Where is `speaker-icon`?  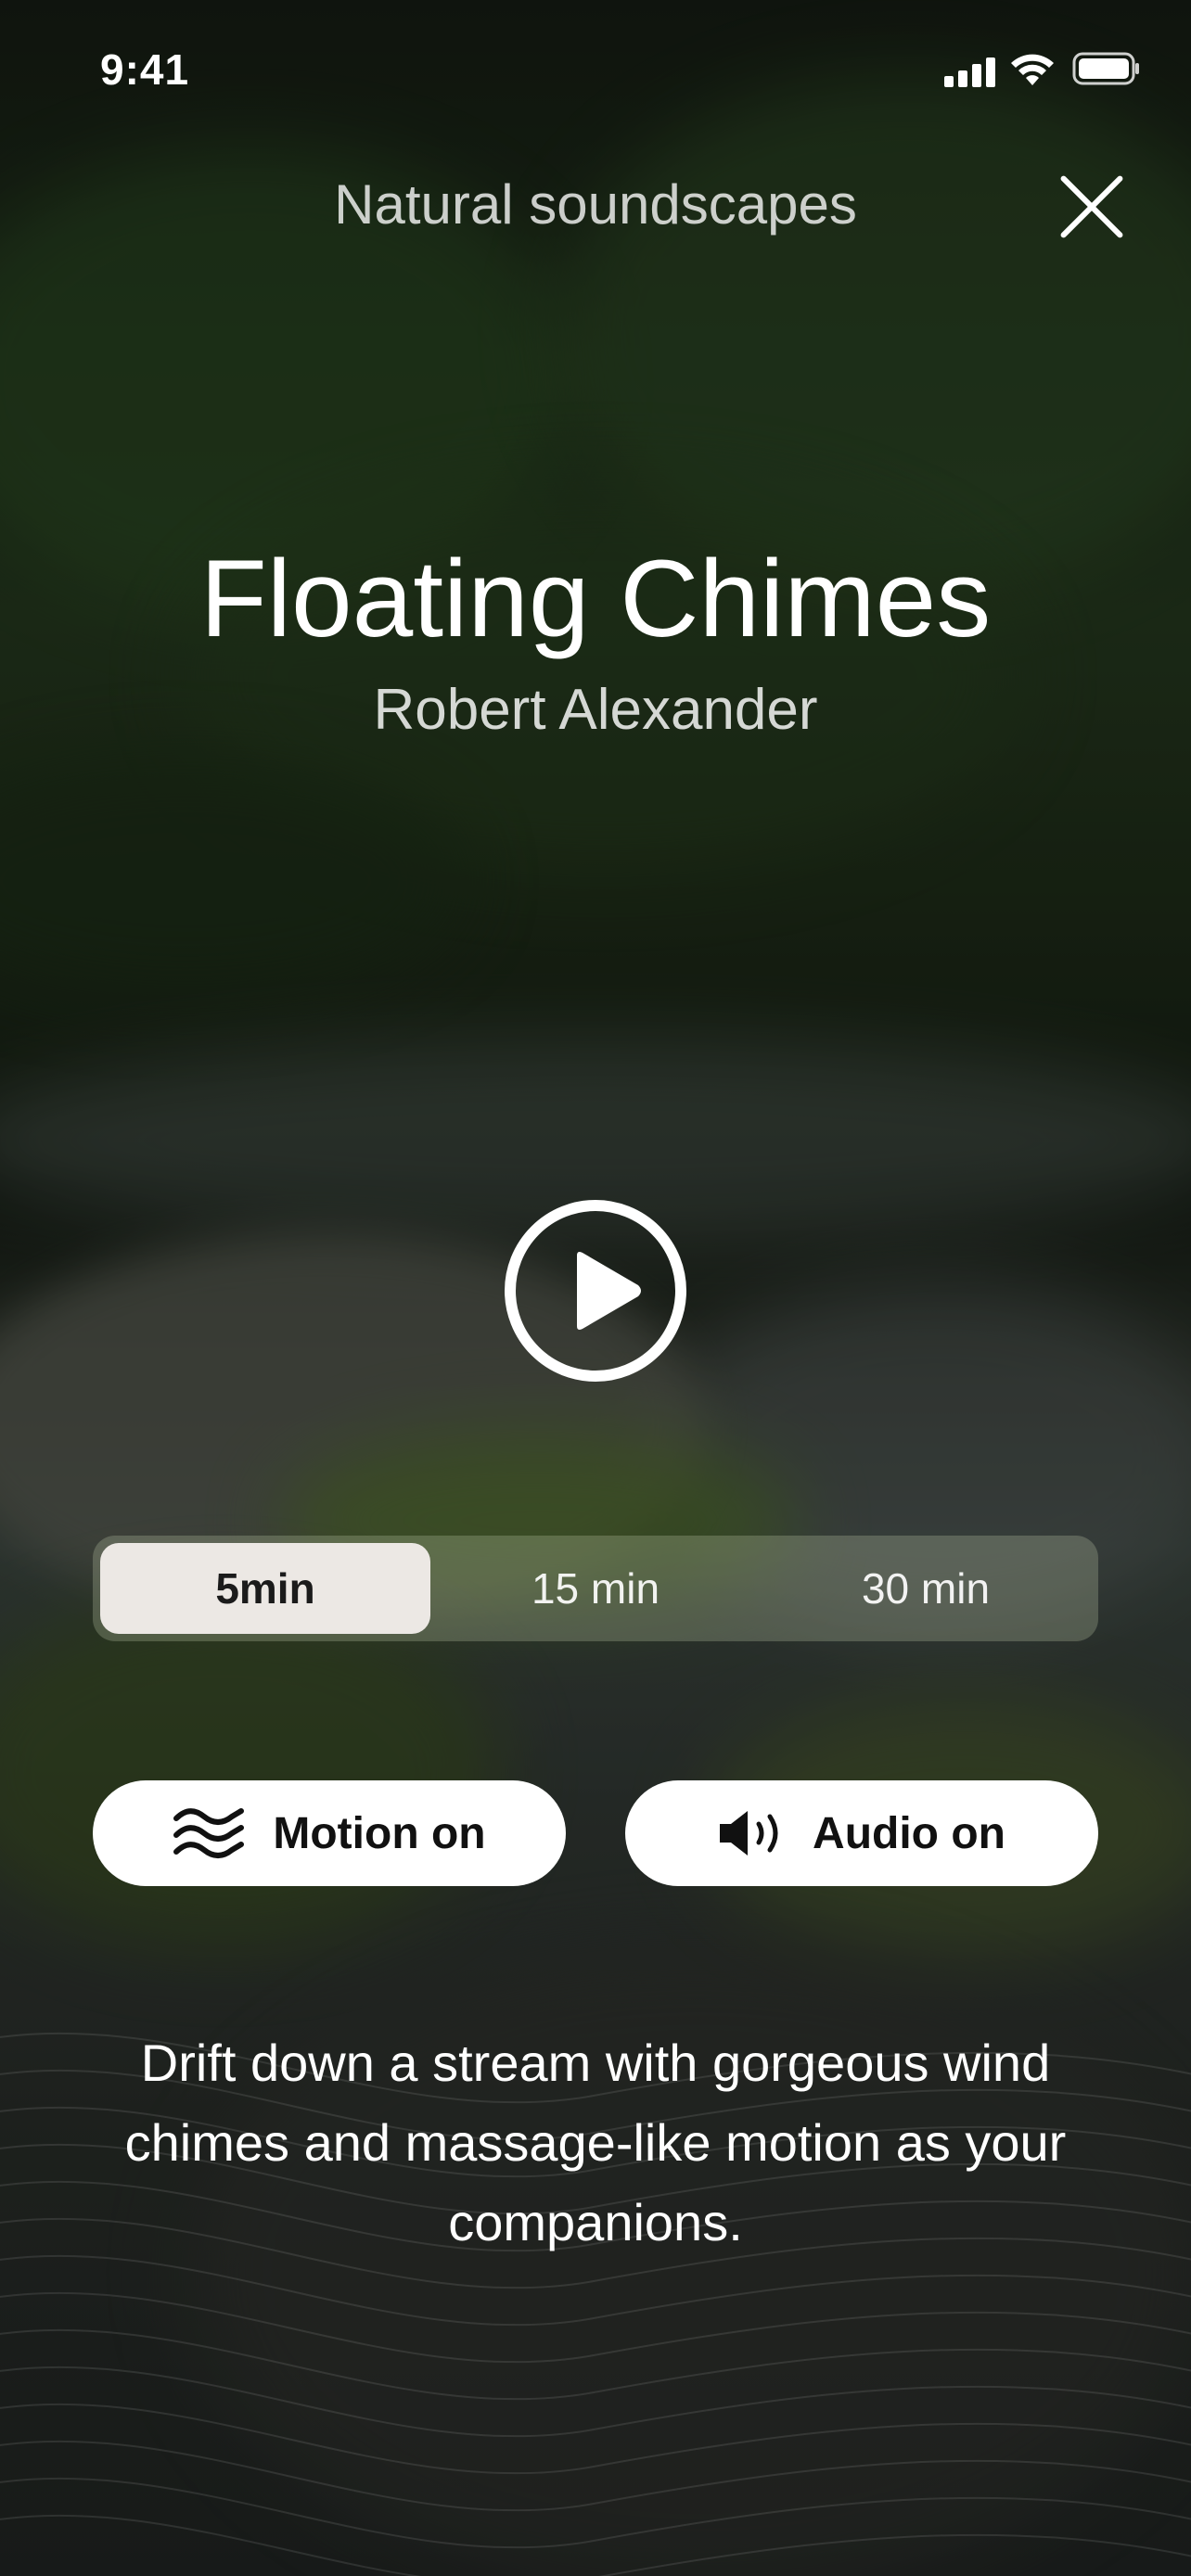 speaker-icon is located at coordinates (749, 1833).